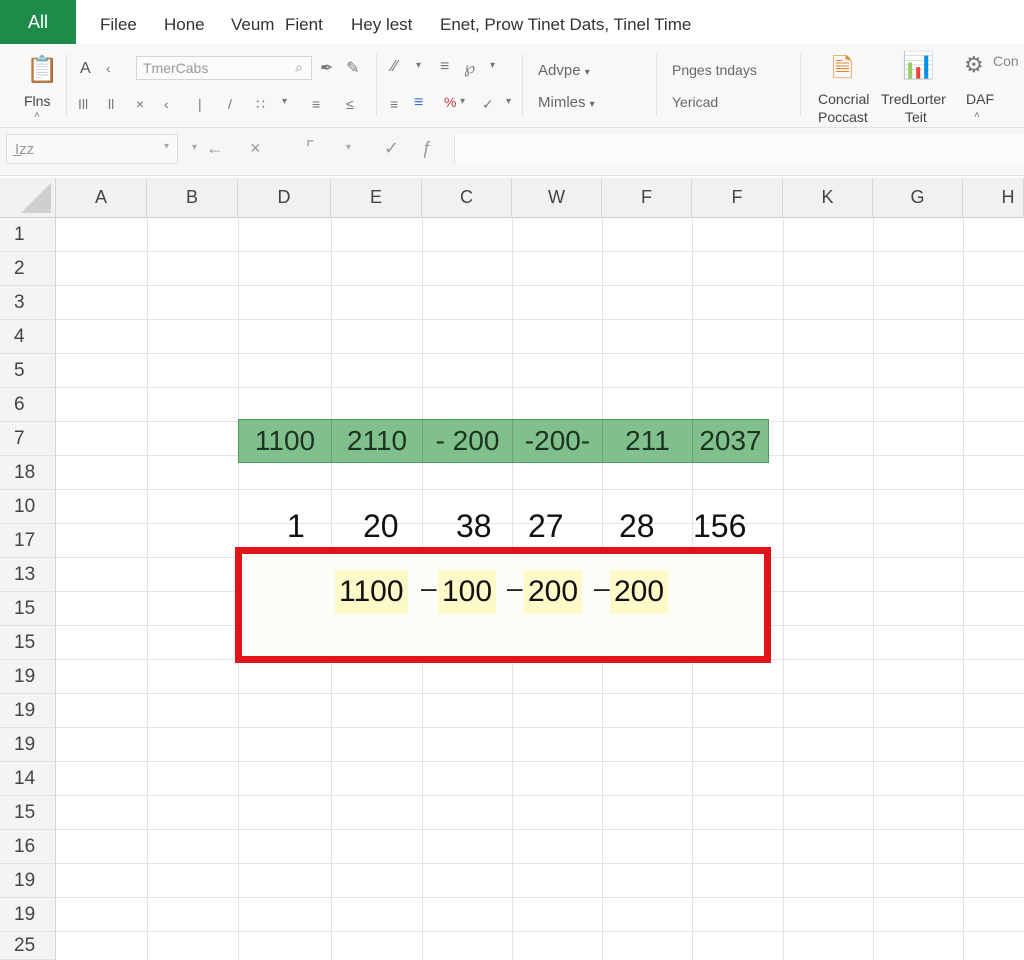  Describe the element at coordinates (28, 507) in the screenshot. I see `row-header: 10` at that location.